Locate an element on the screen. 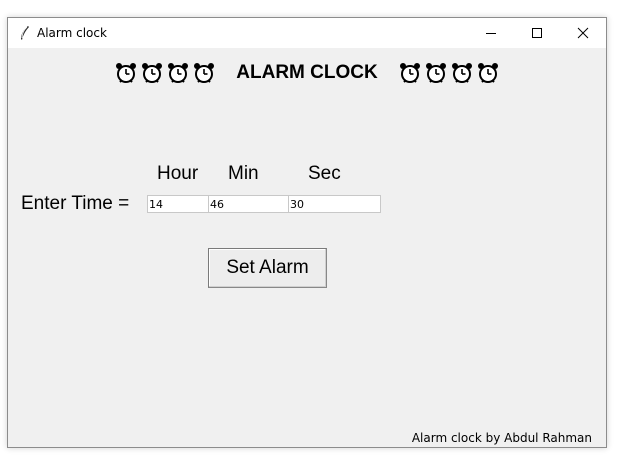 The height and width of the screenshot is (461, 623). minimize-button is located at coordinates (491, 33).